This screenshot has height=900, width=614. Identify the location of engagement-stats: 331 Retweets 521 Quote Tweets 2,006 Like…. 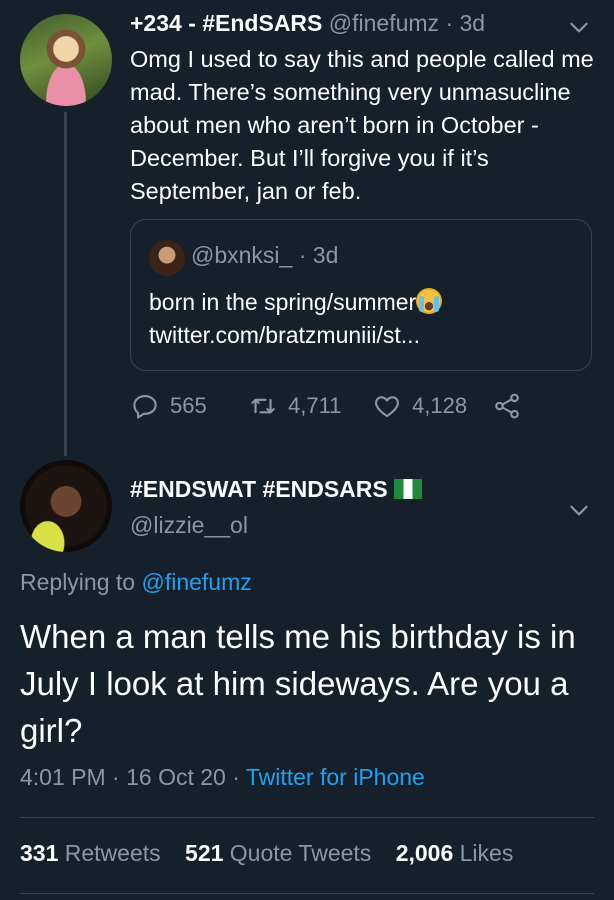
(275, 853).